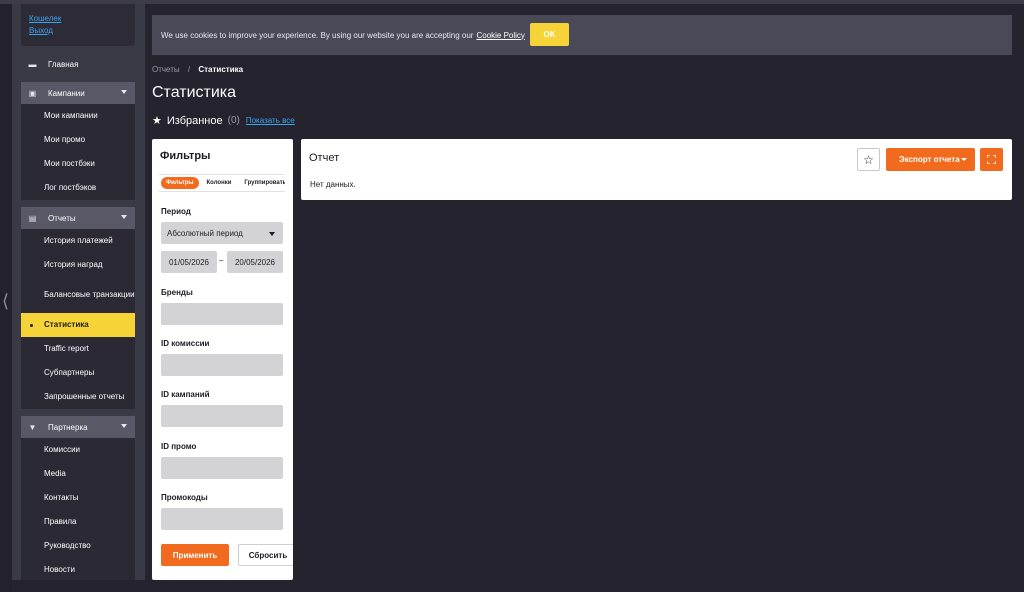 The width and height of the screenshot is (1024, 592). I want to click on export-report-label: Экспорт отчета, so click(929, 159).